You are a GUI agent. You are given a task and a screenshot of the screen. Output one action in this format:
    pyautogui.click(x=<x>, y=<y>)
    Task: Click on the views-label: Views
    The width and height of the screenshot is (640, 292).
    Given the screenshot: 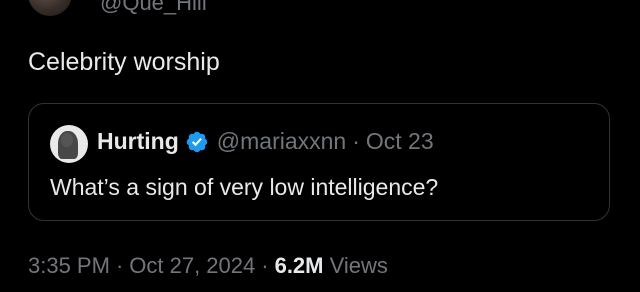 What is the action you would take?
    pyautogui.click(x=358, y=265)
    